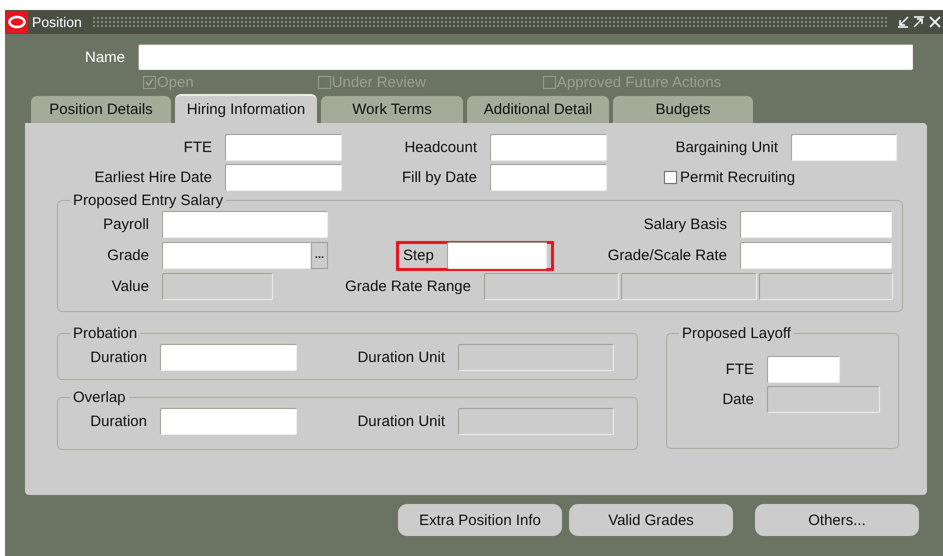 This screenshot has width=943, height=556. I want to click on close-icon, so click(935, 22).